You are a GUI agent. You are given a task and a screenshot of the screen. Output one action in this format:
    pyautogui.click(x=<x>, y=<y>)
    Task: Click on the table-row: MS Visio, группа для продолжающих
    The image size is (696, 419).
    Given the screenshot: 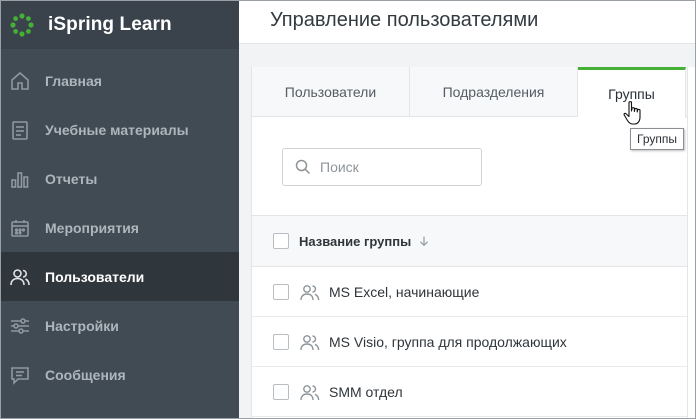 What is the action you would take?
    pyautogui.click(x=473, y=342)
    